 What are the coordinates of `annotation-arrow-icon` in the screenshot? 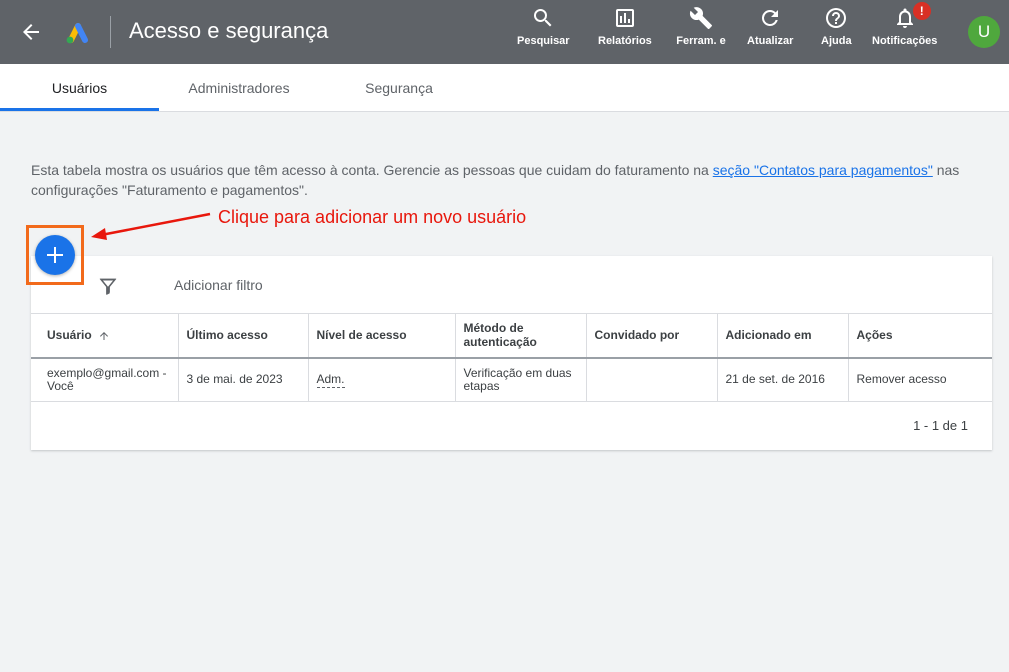 It's located at (151, 226).